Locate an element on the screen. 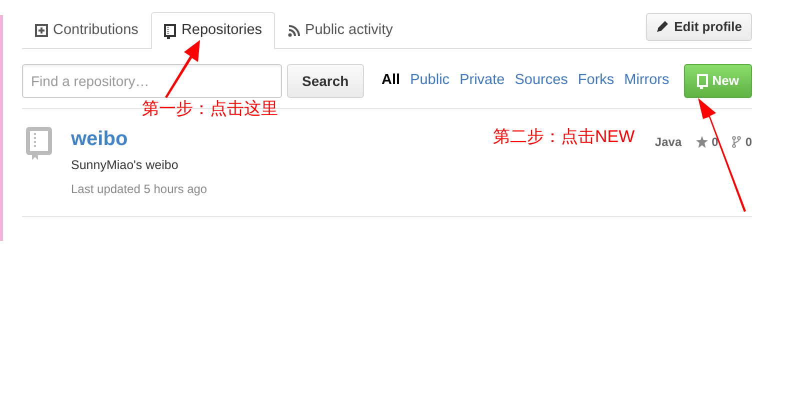 Image resolution: width=810 pixels, height=403 pixels. fork-count: 0 is located at coordinates (742, 142).